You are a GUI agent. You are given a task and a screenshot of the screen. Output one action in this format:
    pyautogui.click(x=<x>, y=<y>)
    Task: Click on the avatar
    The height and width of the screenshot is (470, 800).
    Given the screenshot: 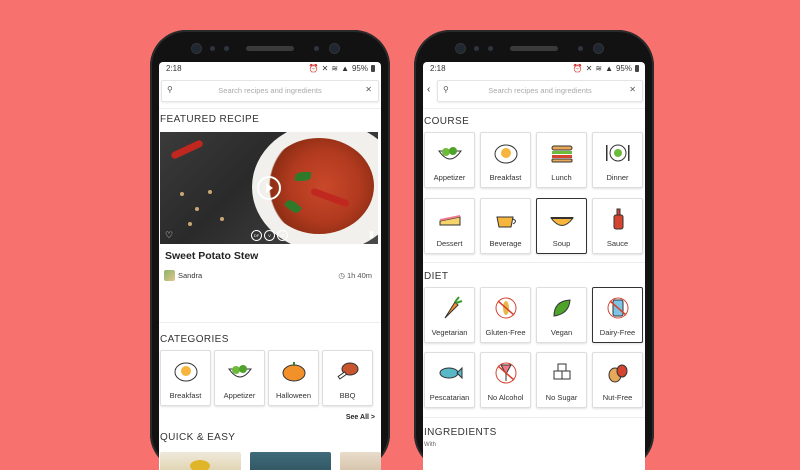 What is the action you would take?
    pyautogui.click(x=169, y=275)
    